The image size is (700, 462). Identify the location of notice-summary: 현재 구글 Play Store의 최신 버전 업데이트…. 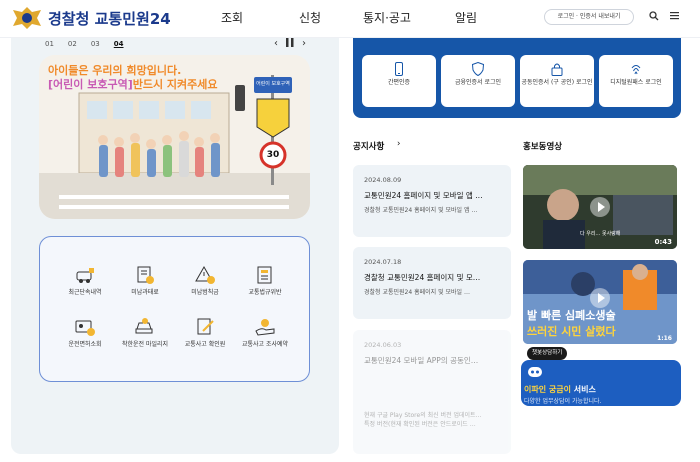
(423, 415).